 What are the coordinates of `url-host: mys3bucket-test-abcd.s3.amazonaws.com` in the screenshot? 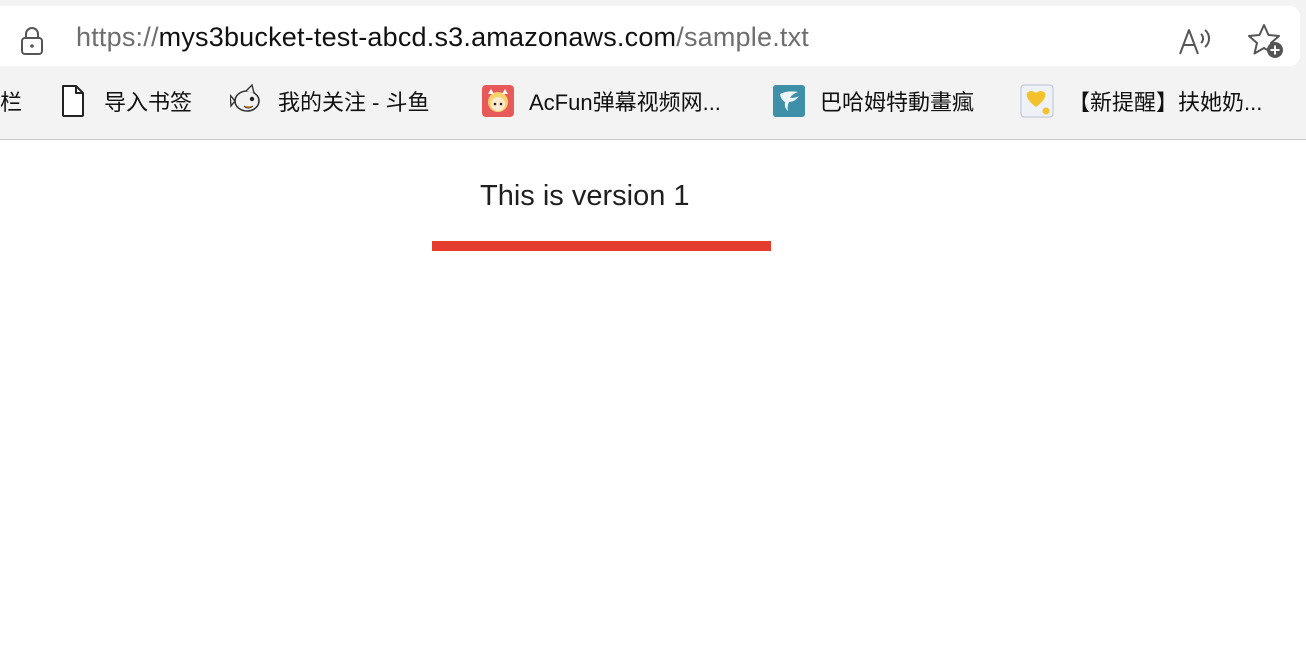 It's located at (417, 37).